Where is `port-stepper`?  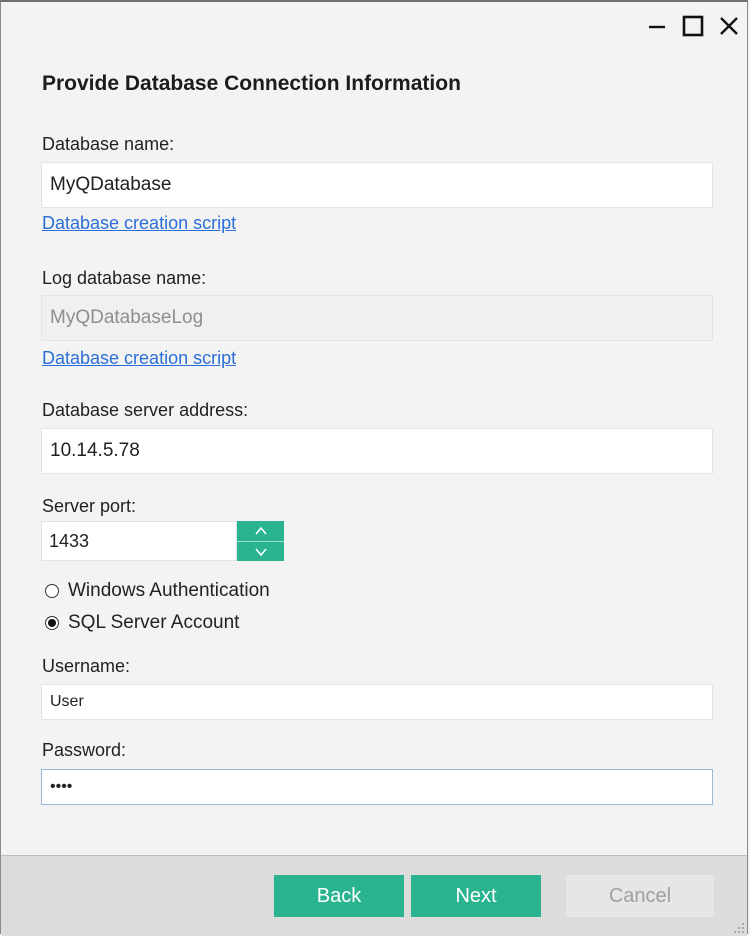 port-stepper is located at coordinates (260, 541).